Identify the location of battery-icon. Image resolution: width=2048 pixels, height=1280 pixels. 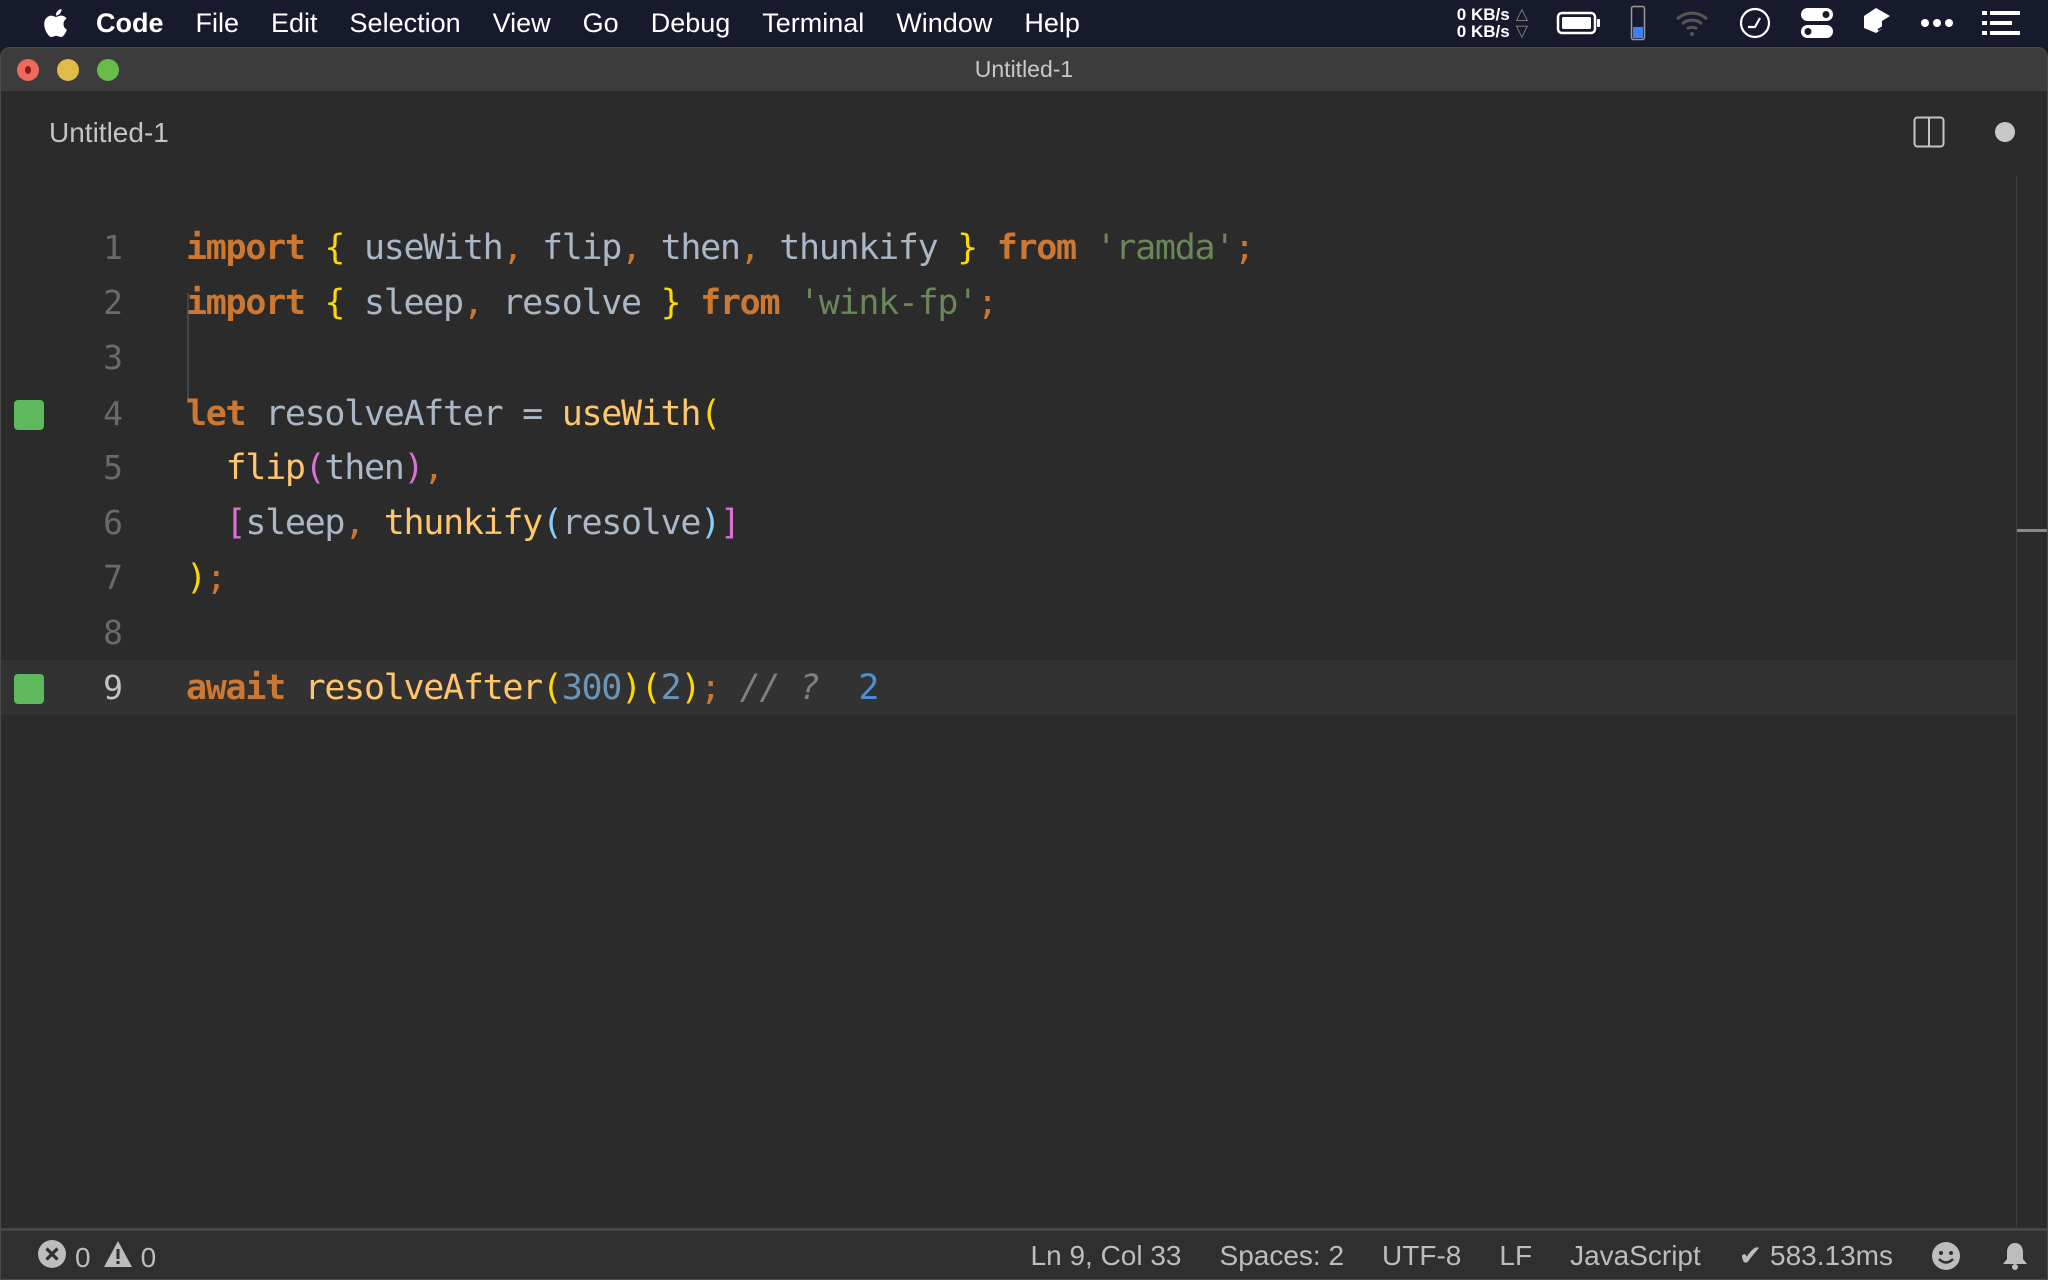
(1579, 23).